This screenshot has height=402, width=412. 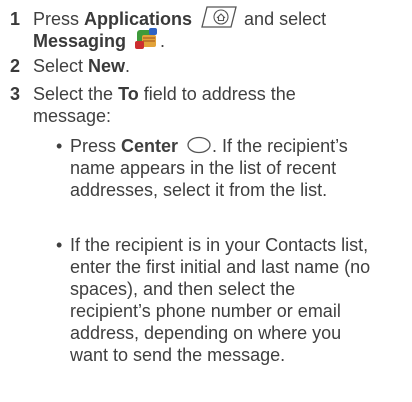 I want to click on list-item-text: spaces), and then select the, so click(x=183, y=289).